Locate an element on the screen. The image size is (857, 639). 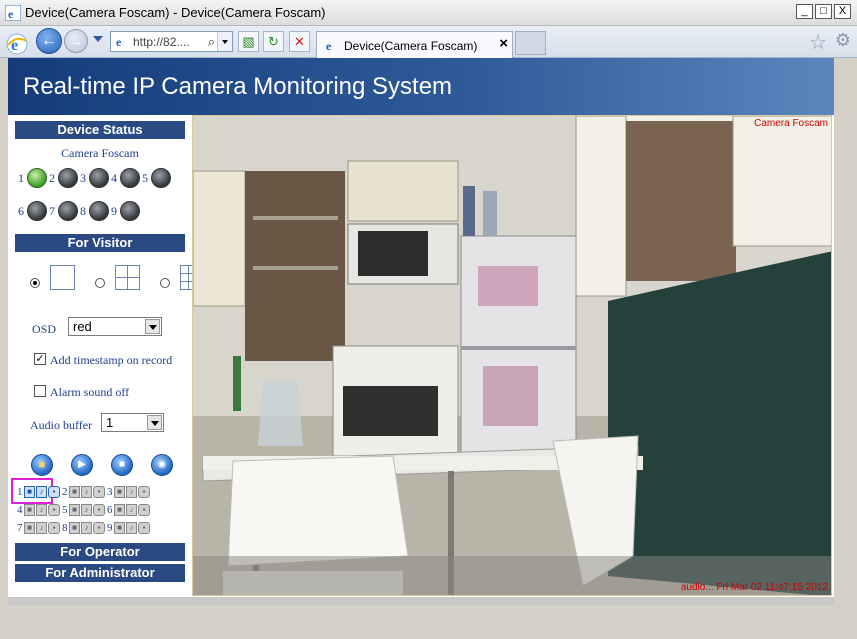
favorites-star-icon: ☆ is located at coordinates (818, 42).